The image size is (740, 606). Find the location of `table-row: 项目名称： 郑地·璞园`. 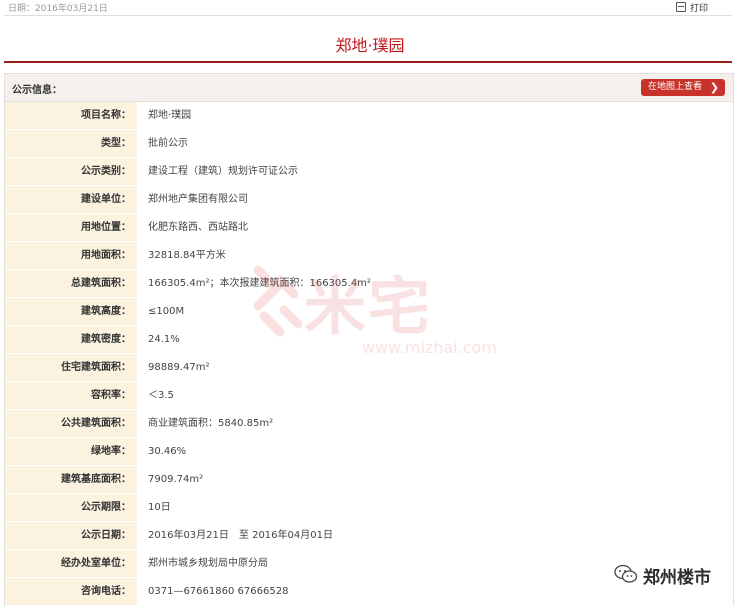

table-row: 项目名称： 郑地·璞园 is located at coordinates (369, 116).